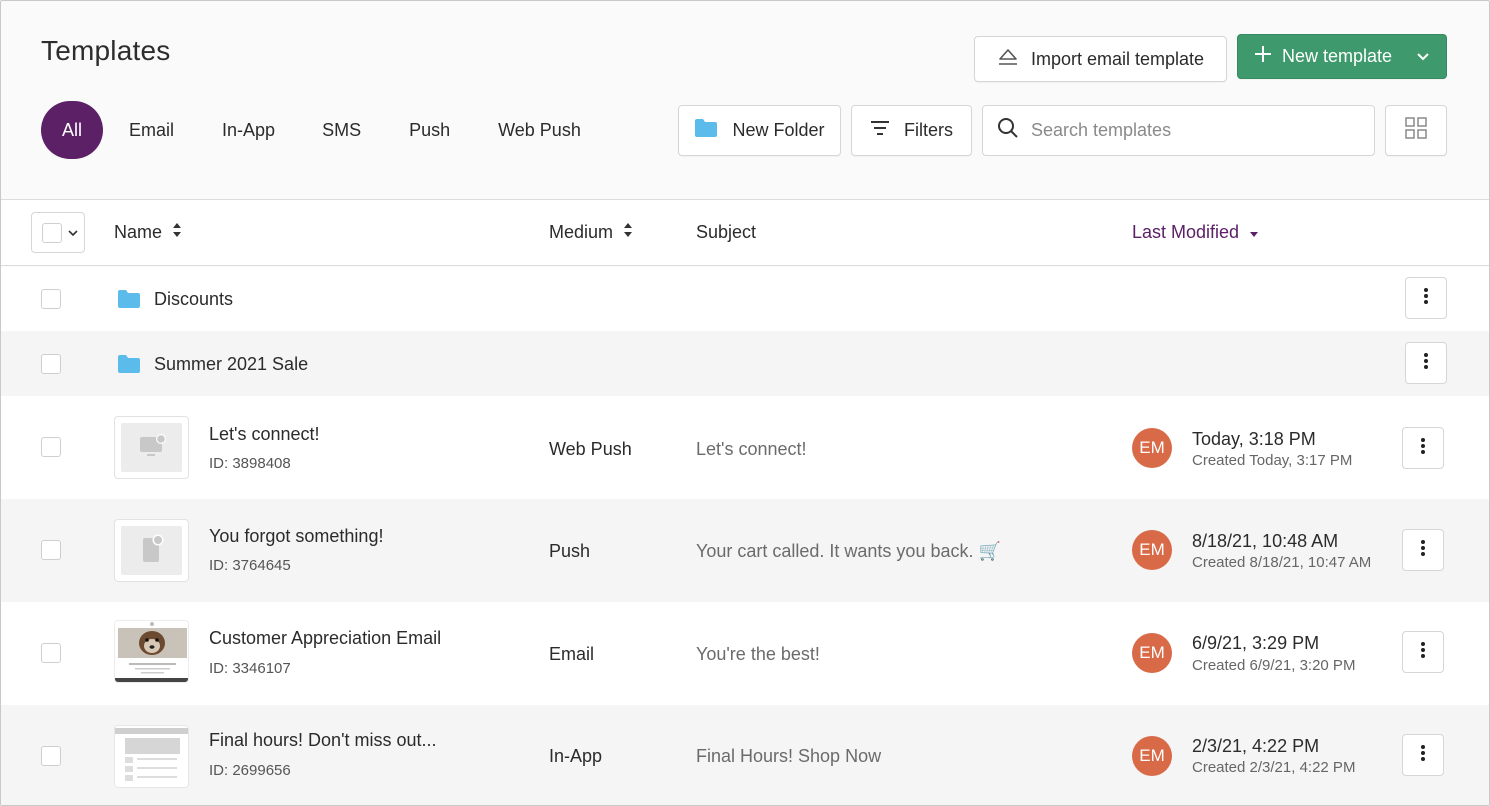 The height and width of the screenshot is (806, 1490). What do you see at coordinates (880, 130) in the screenshot?
I see `filter-icon` at bounding box center [880, 130].